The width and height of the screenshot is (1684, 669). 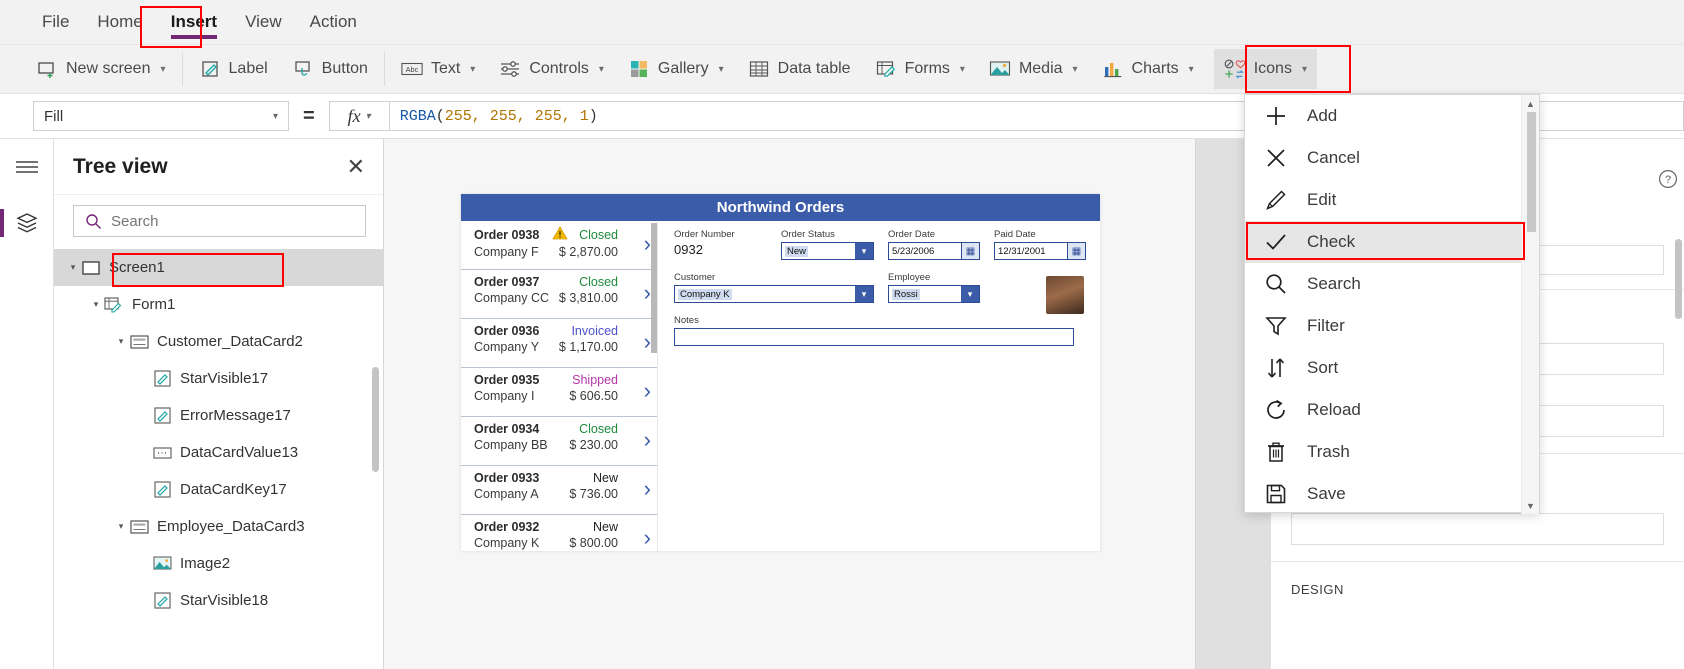 I want to click on scrollbar-thumb, so click(x=1531, y=172).